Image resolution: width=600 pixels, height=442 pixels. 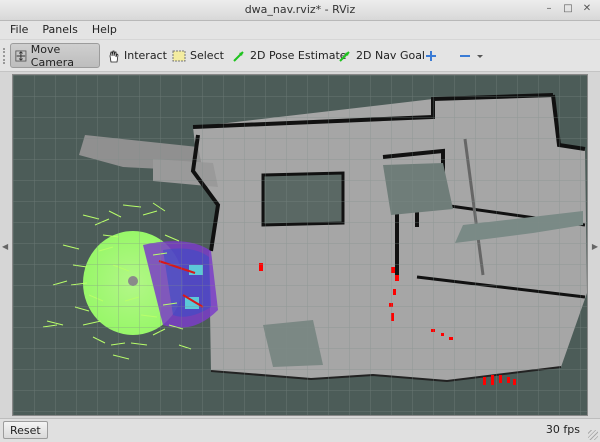 I want to click on tool-label: Interact, so click(x=145, y=55).